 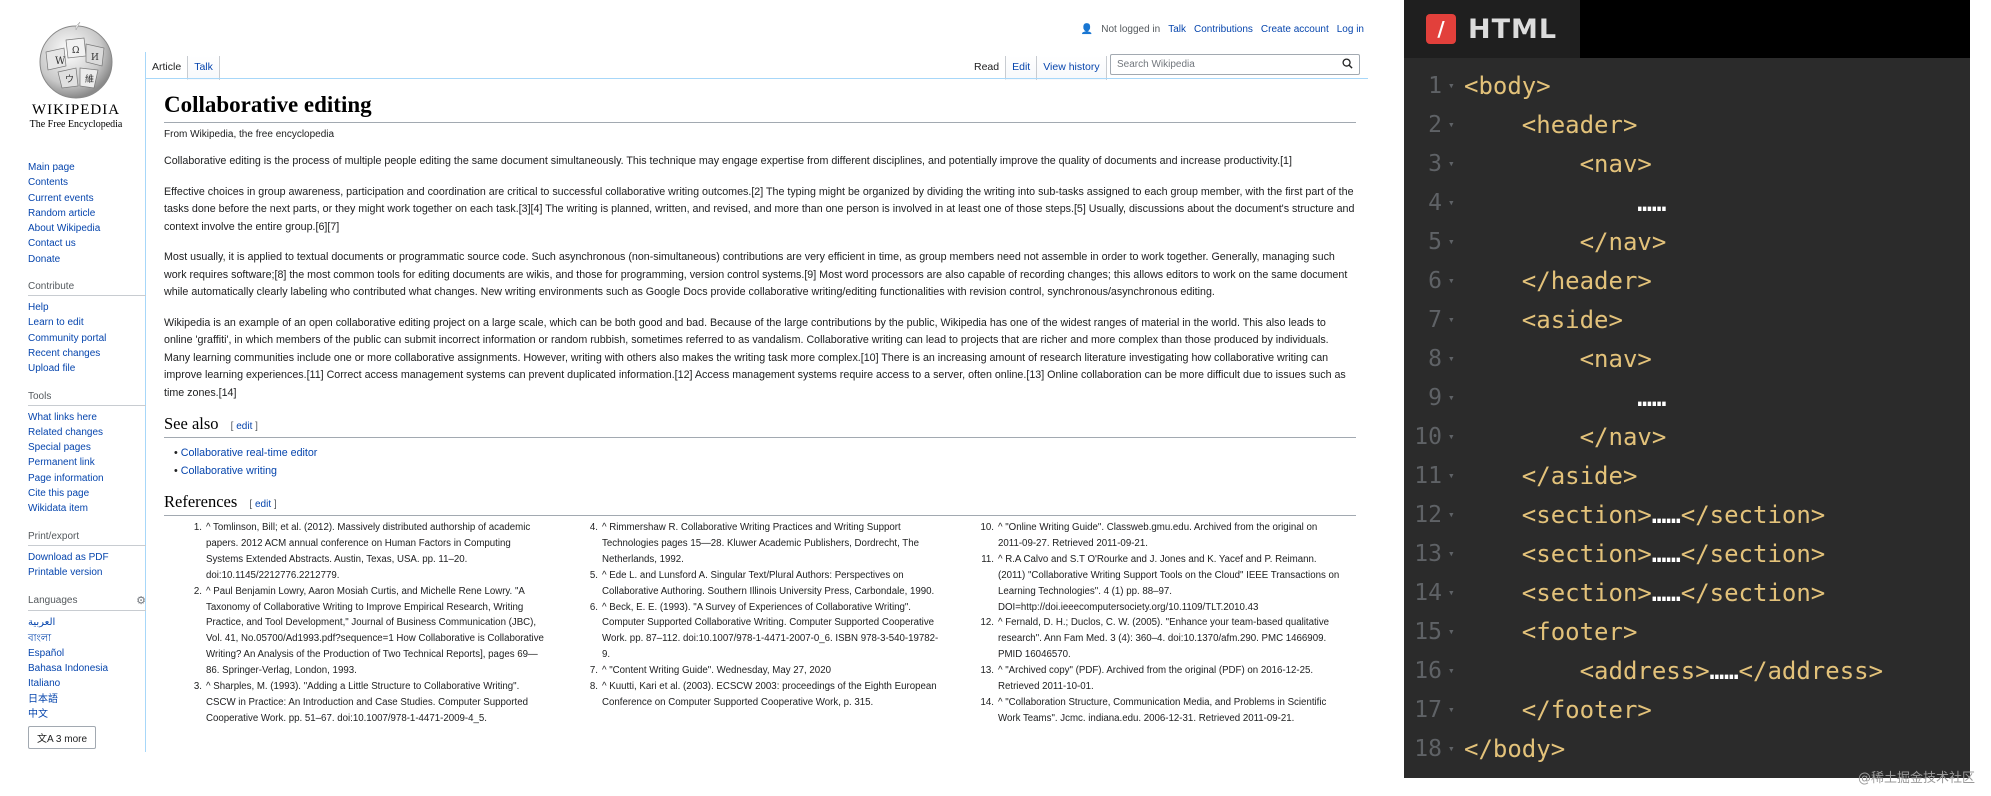 What do you see at coordinates (87, 638) in the screenshot?
I see `language-link-bengali: বাংলা` at bounding box center [87, 638].